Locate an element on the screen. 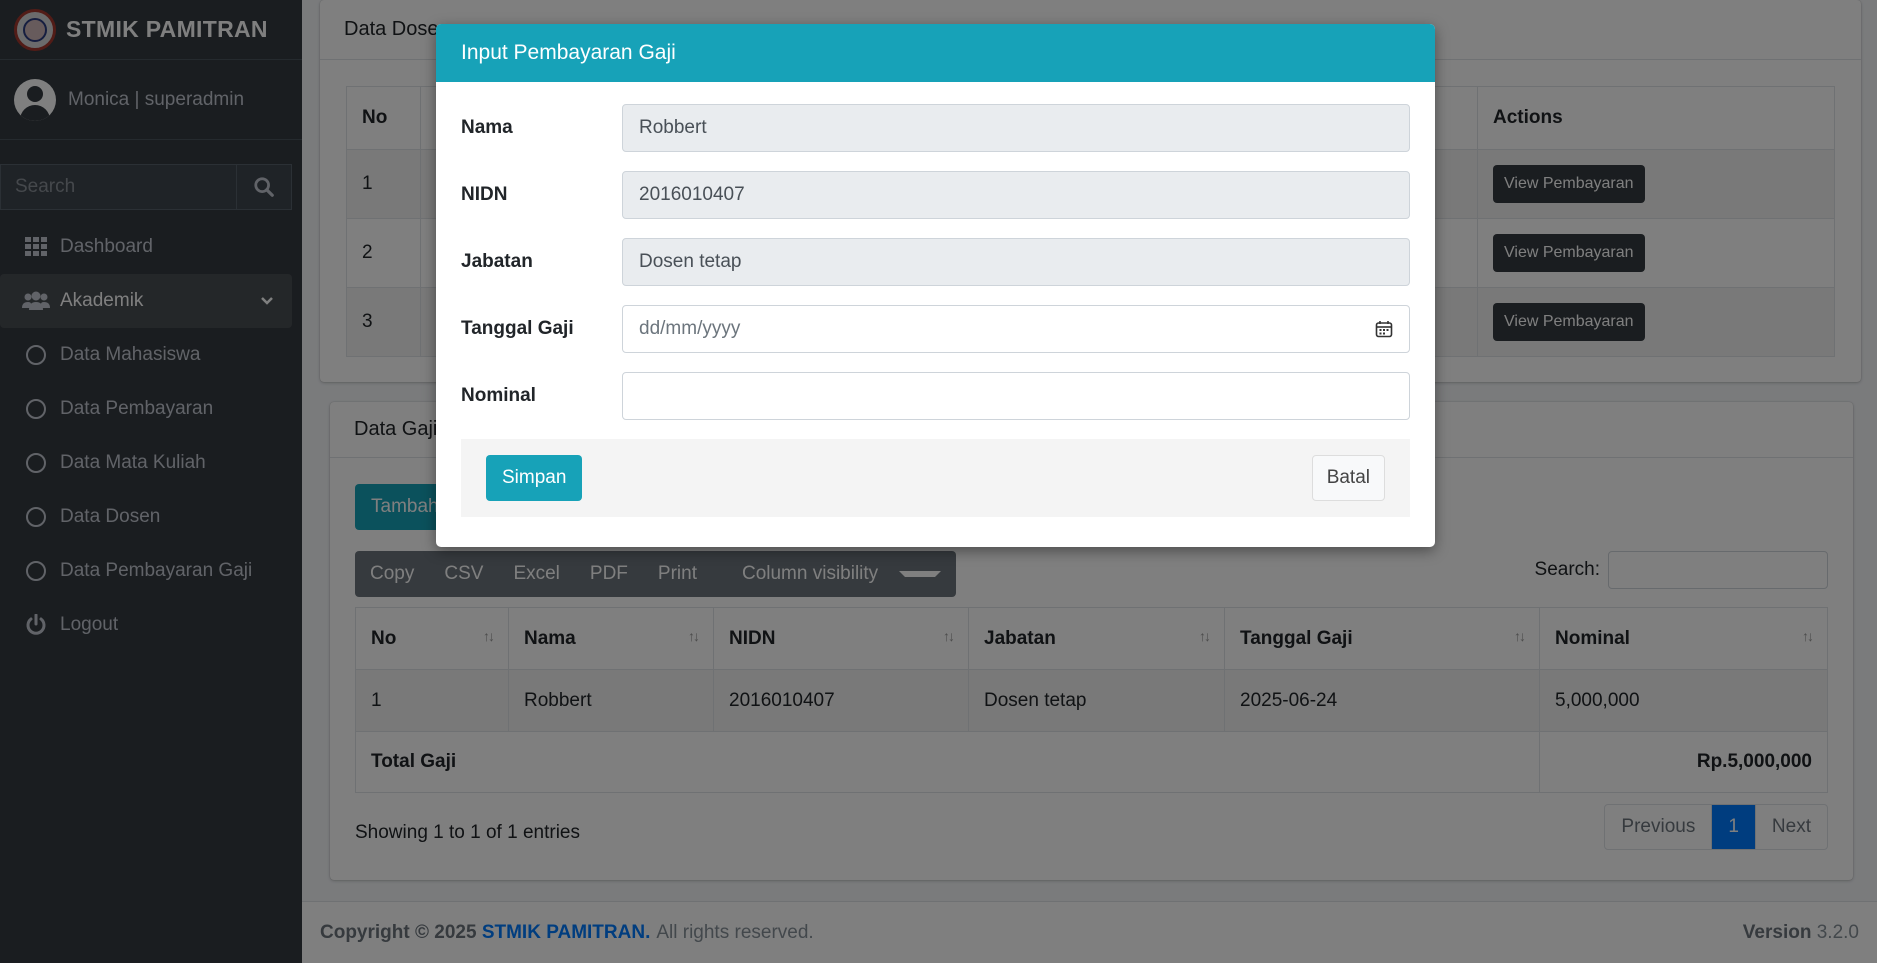 The image size is (1877, 963). nidn-field: 2016010407 is located at coordinates (1016, 195).